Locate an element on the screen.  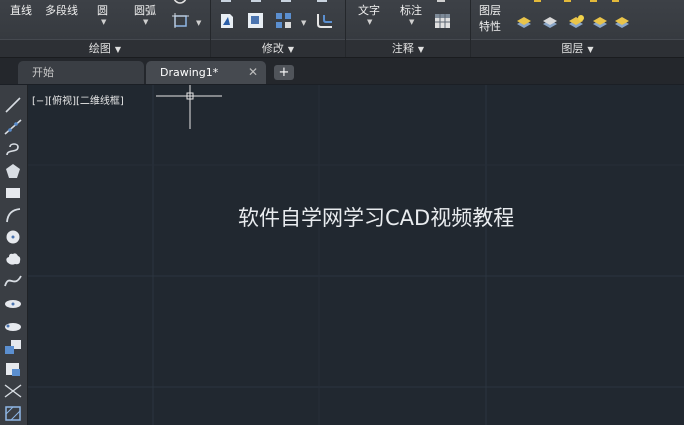
layer-properties-label: 特性 is located at coordinates (490, 26).